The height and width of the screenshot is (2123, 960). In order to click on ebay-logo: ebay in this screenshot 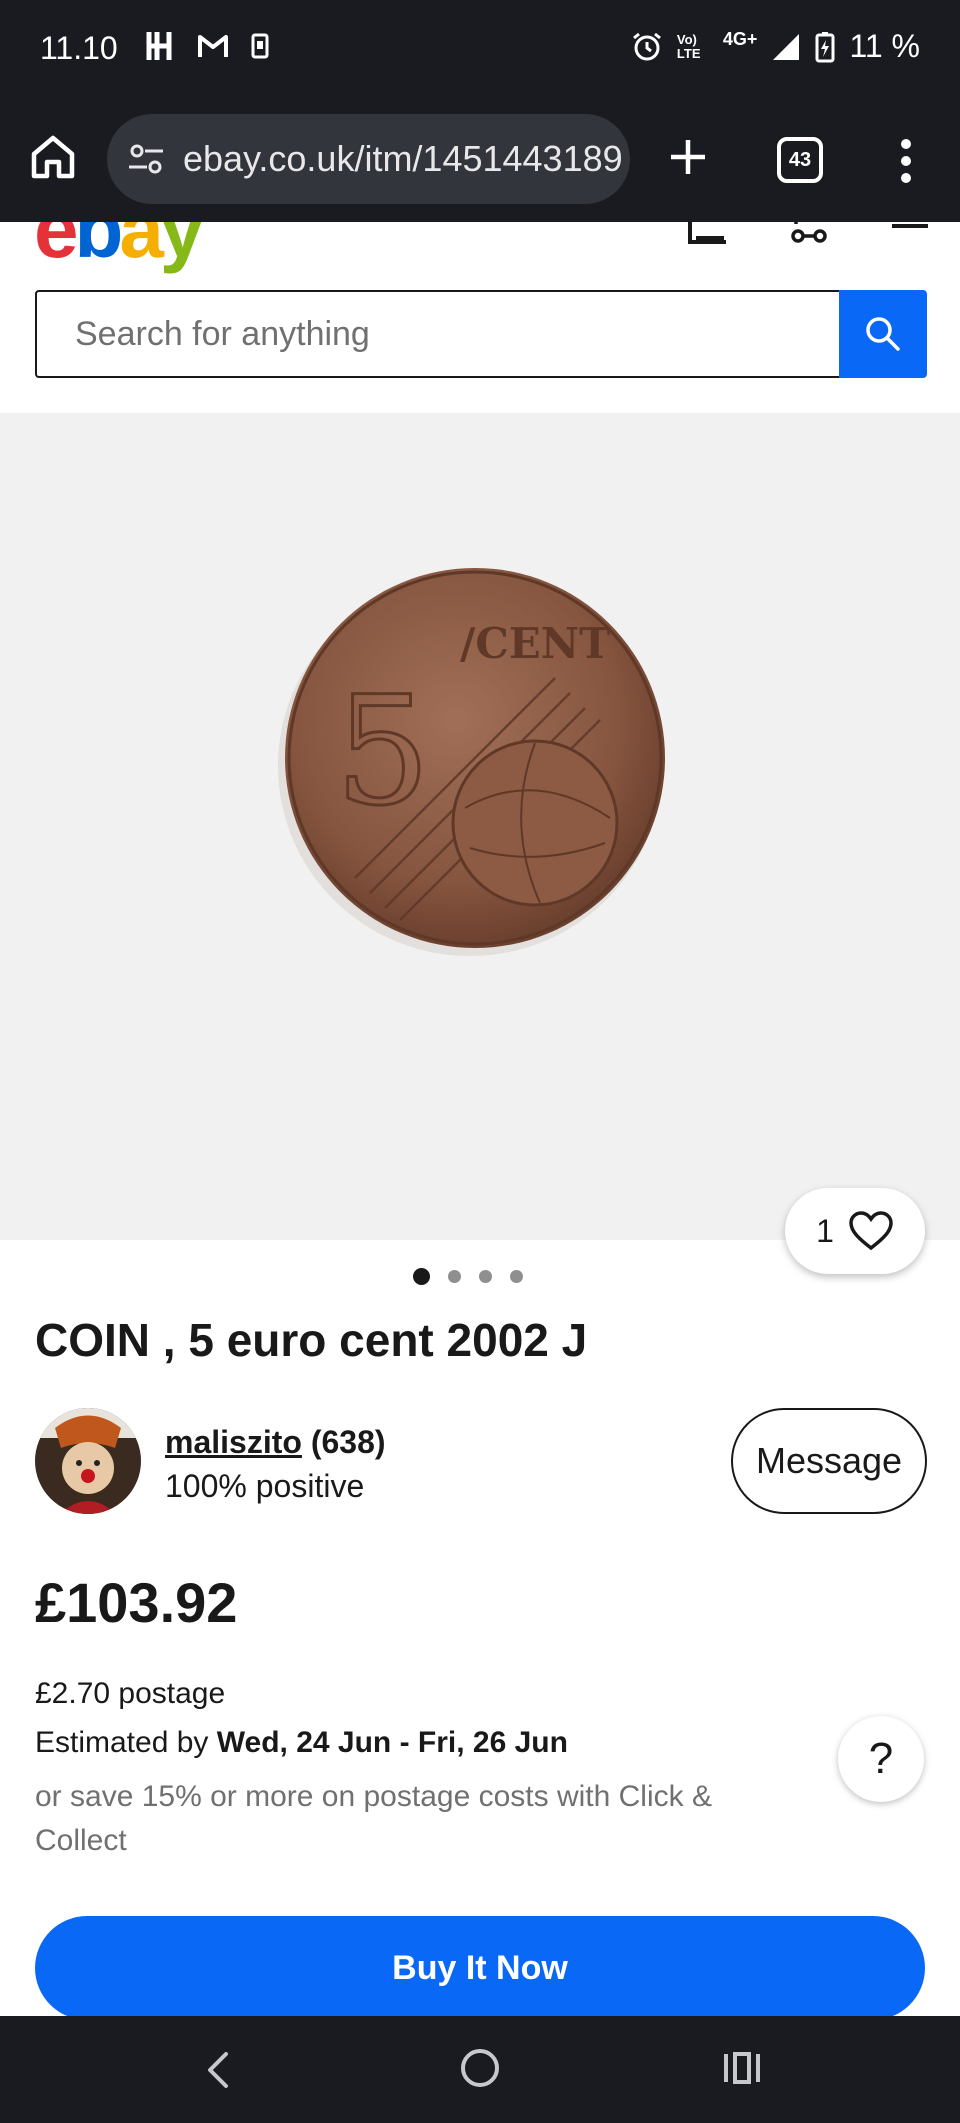, I will do `click(119, 249)`.